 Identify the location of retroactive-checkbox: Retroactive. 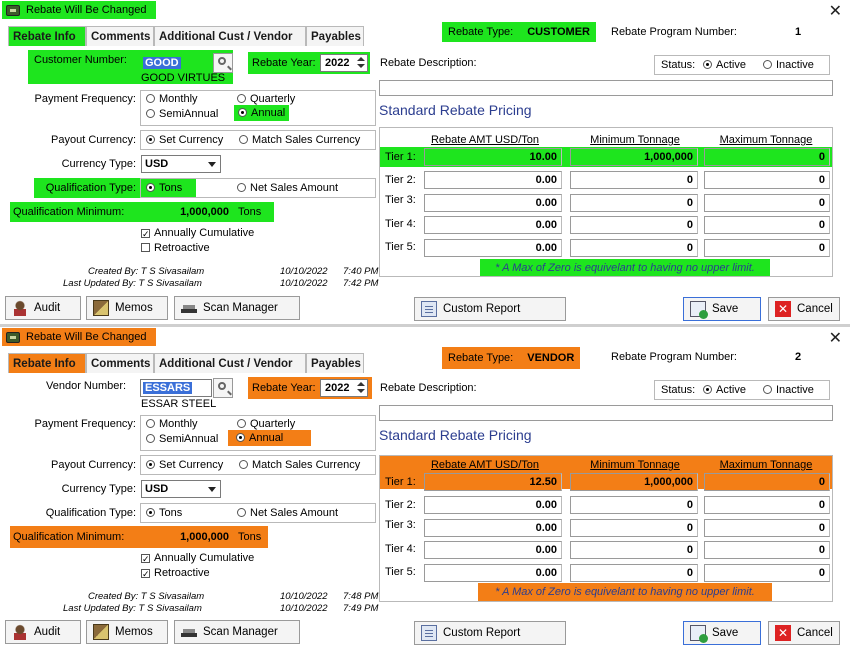
(175, 248).